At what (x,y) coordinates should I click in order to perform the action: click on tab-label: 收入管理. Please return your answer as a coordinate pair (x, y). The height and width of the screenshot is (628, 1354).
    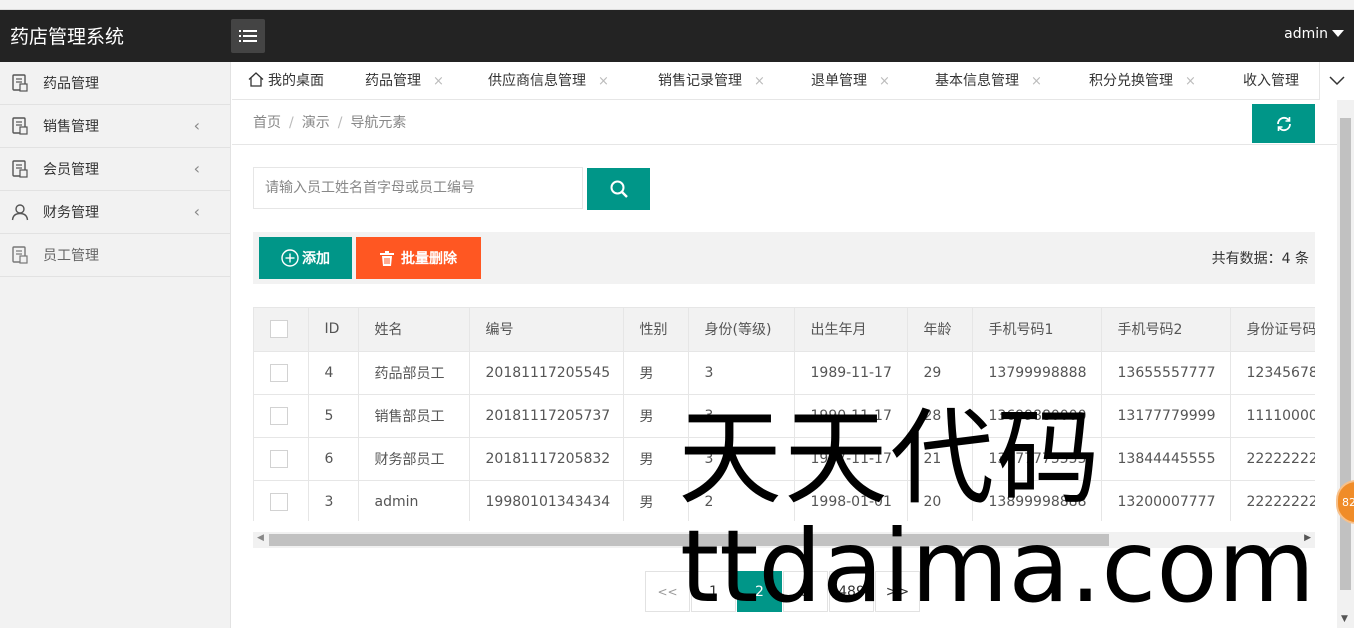
    Looking at the image, I should click on (1271, 81).